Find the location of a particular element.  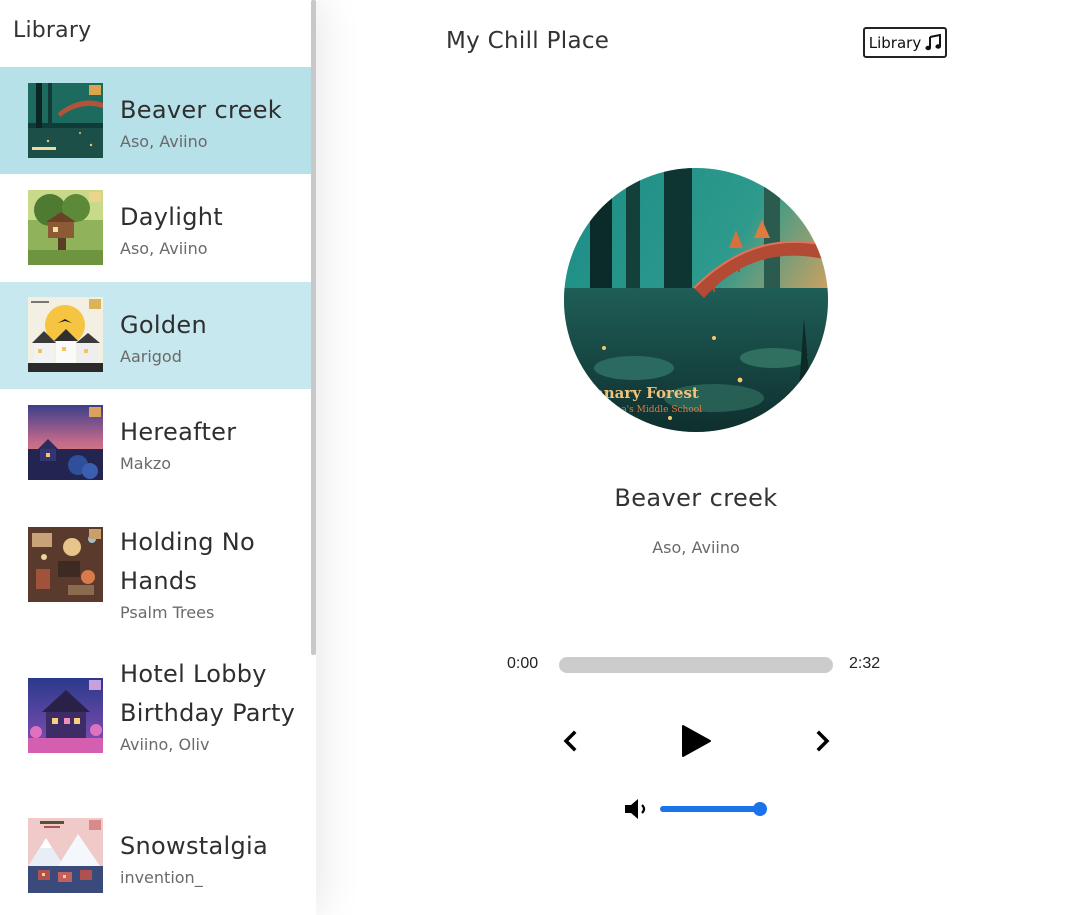

next-track-button is located at coordinates (823, 741).